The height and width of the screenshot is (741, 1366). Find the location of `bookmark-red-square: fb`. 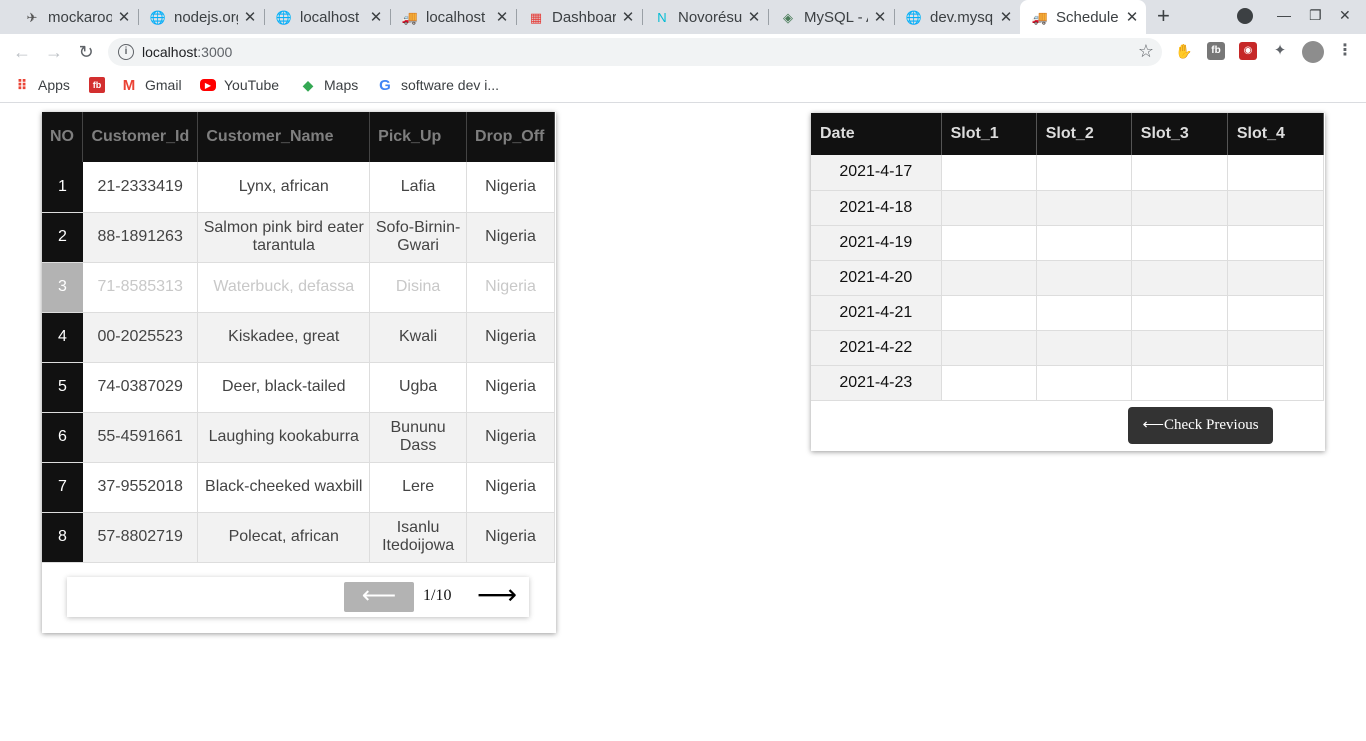

bookmark-red-square: fb is located at coordinates (101, 85).